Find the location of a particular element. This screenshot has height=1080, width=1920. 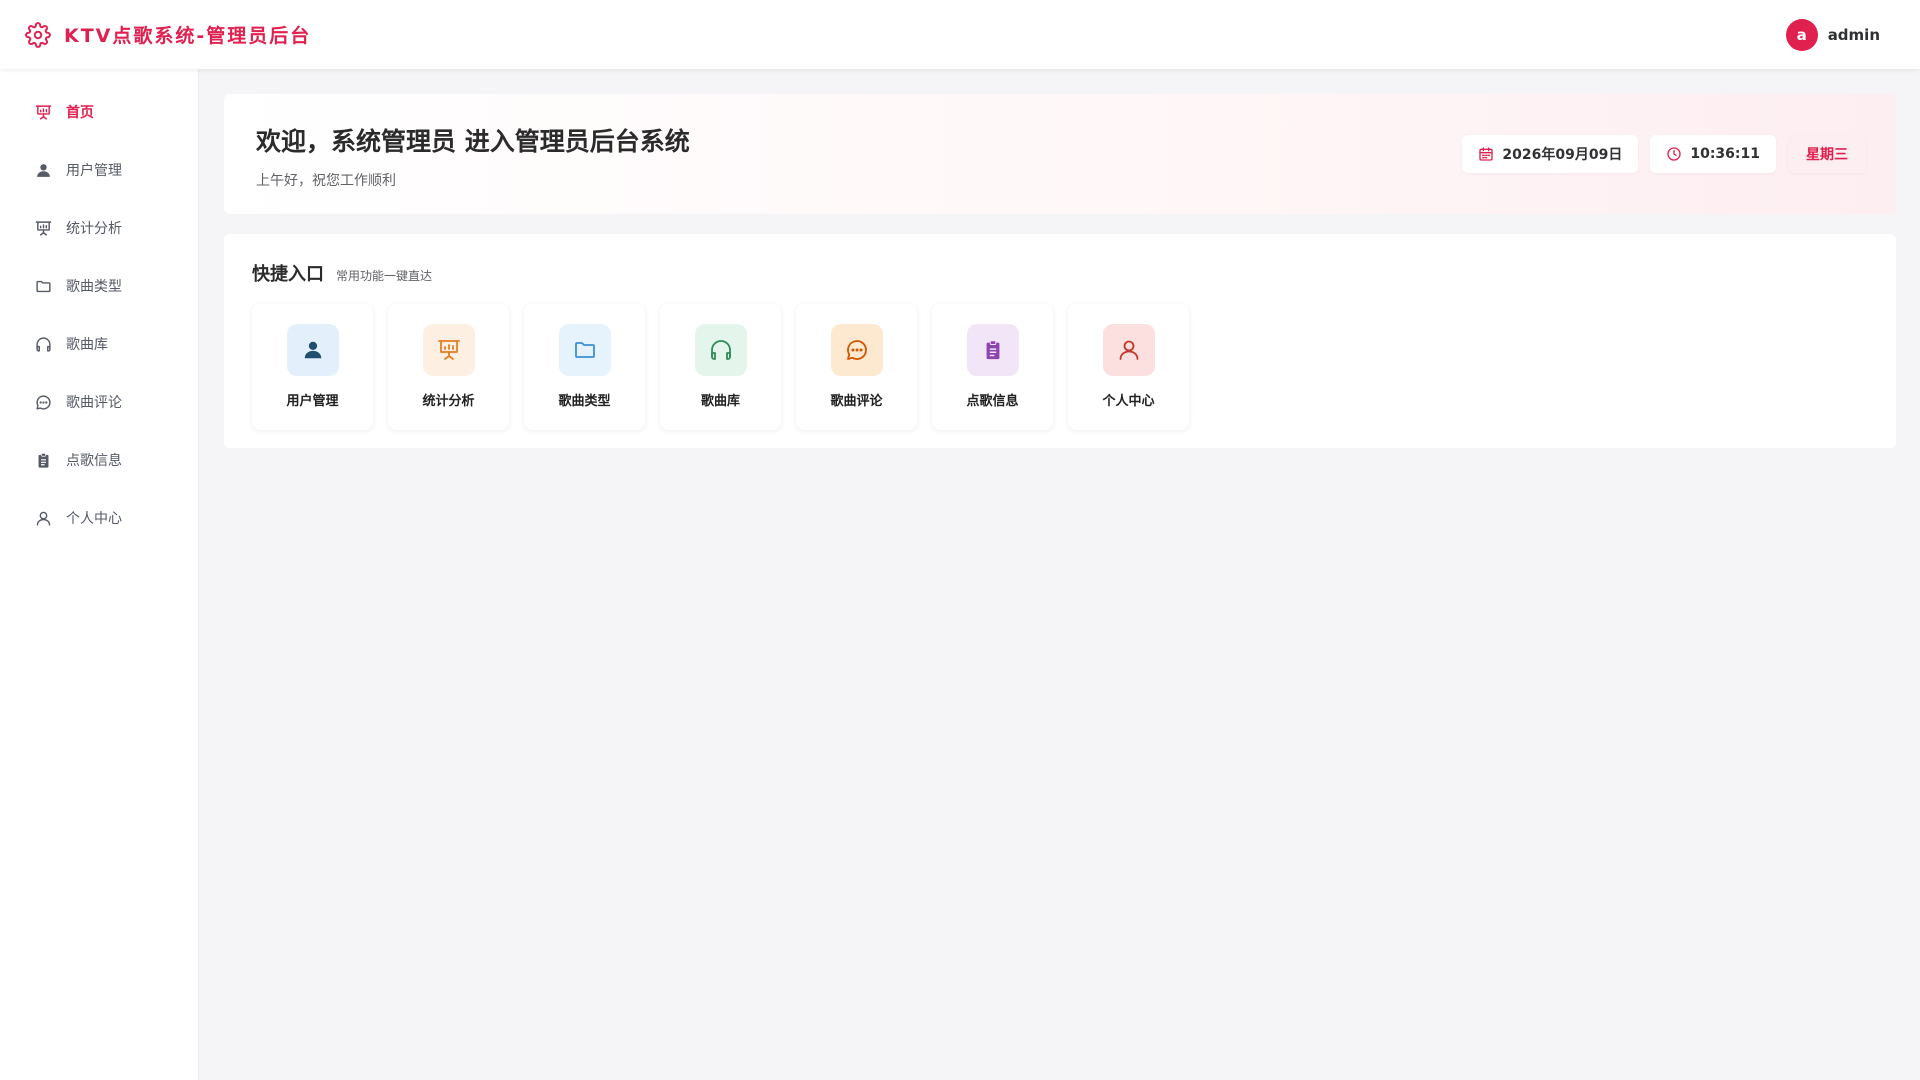

date-text: 2026年09月09日 is located at coordinates (1562, 155).